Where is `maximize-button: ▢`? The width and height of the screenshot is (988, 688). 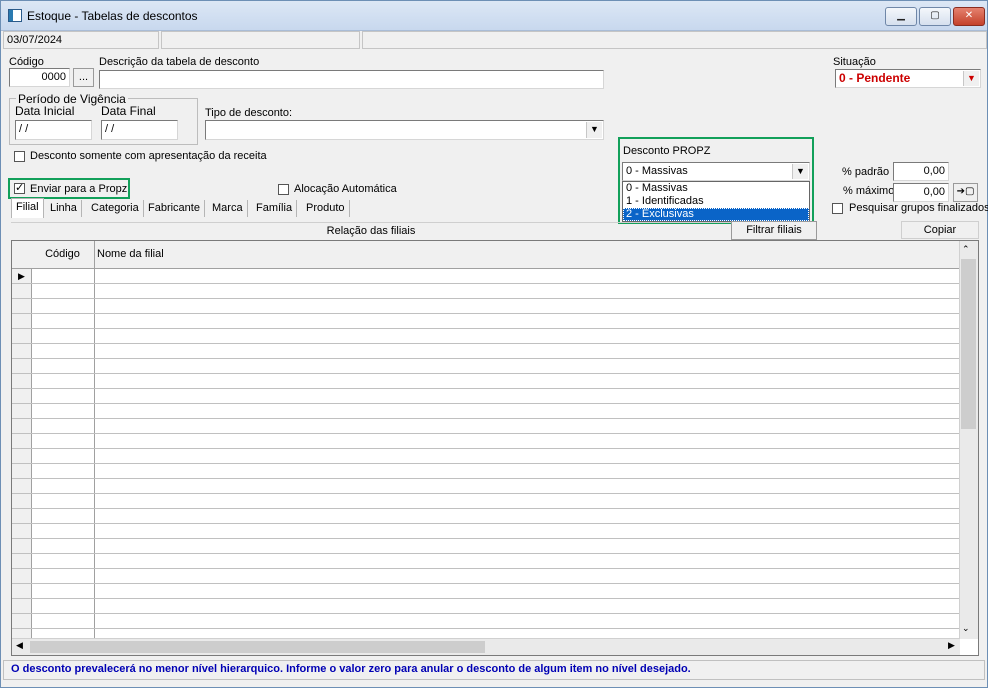 maximize-button: ▢ is located at coordinates (935, 16).